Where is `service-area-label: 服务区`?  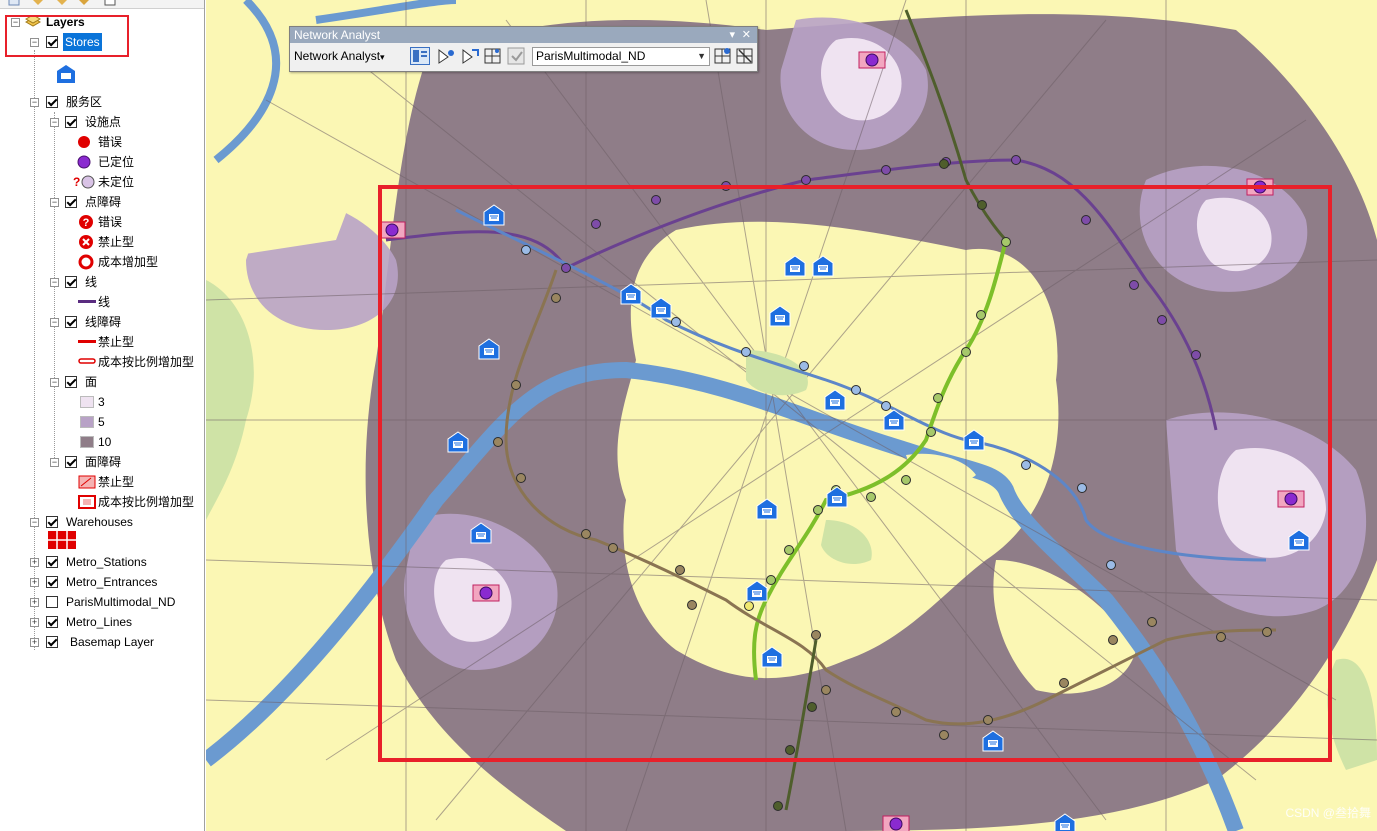 service-area-label: 服务区 is located at coordinates (84, 102).